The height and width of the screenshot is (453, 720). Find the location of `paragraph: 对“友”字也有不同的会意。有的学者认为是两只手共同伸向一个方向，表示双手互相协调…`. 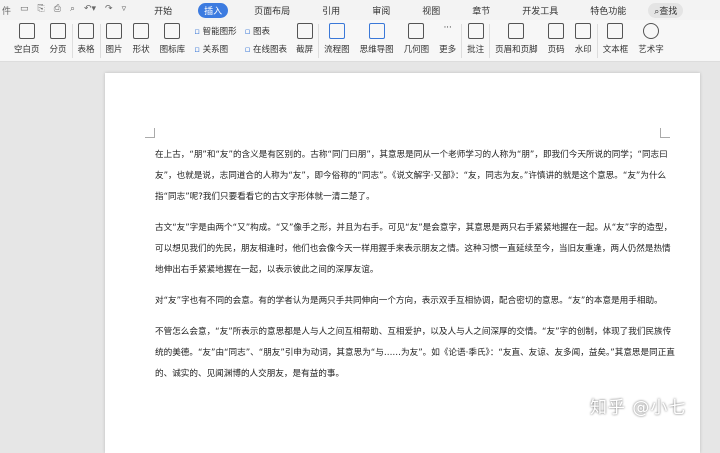

paragraph: 对“友”字也有不同的会意。有的学者认为是两只手共同伸向一个方向，表示双手互相协调… is located at coordinates (409, 301).